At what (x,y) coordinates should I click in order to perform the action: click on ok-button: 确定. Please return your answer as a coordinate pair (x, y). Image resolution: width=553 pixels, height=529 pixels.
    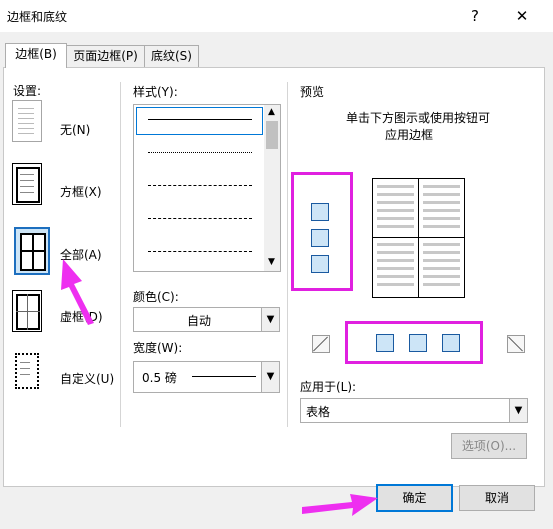
    Looking at the image, I should click on (414, 498).